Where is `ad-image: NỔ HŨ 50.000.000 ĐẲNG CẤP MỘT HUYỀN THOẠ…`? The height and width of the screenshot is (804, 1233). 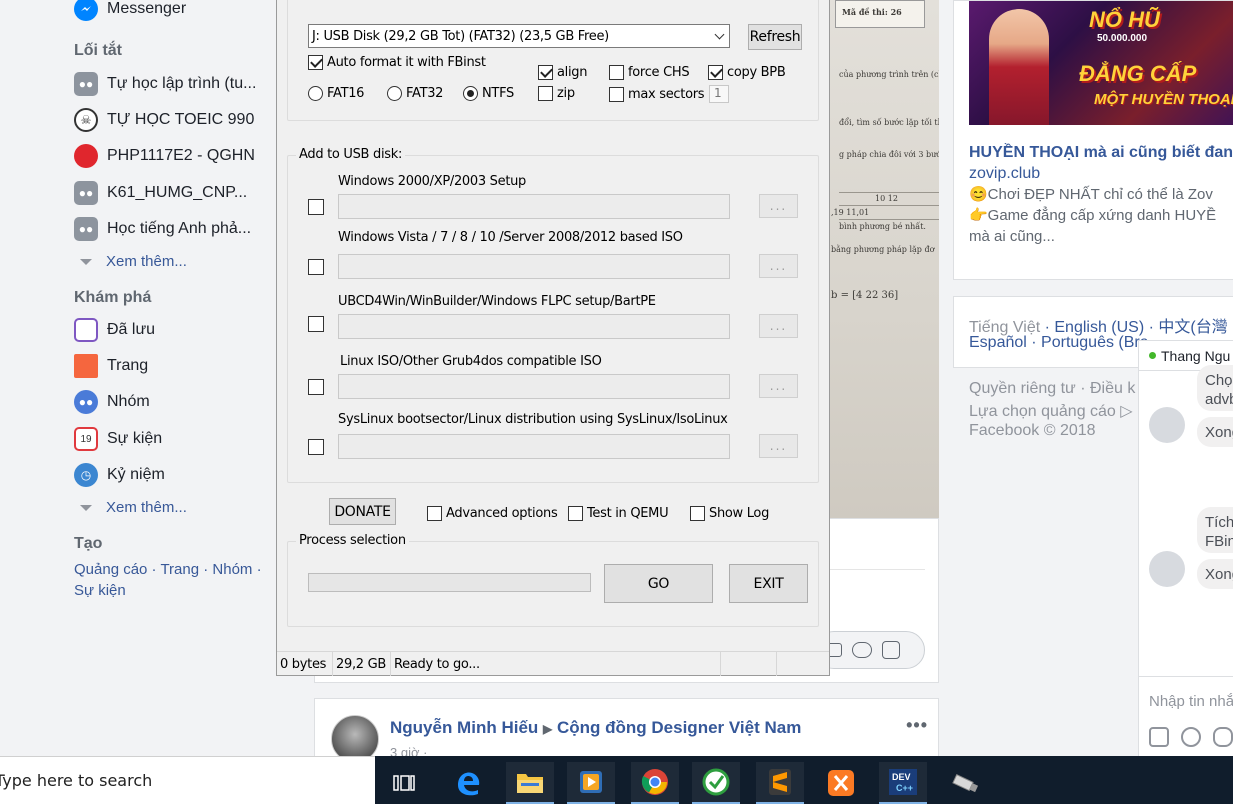 ad-image: NỔ HŨ 50.000.000 ĐẲNG CẤP MỘT HUYỀN THOẠ… is located at coordinates (1101, 63).